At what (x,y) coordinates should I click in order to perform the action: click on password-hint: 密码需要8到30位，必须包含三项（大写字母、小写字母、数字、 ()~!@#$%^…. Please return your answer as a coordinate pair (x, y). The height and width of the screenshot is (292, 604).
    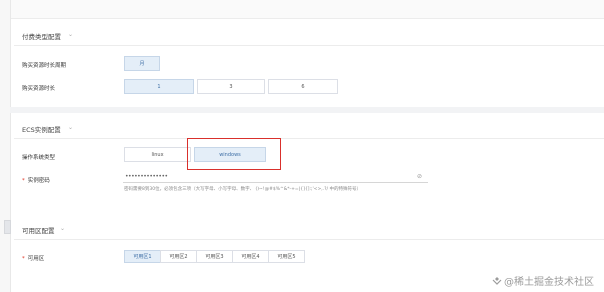
    Looking at the image, I should click on (242, 189).